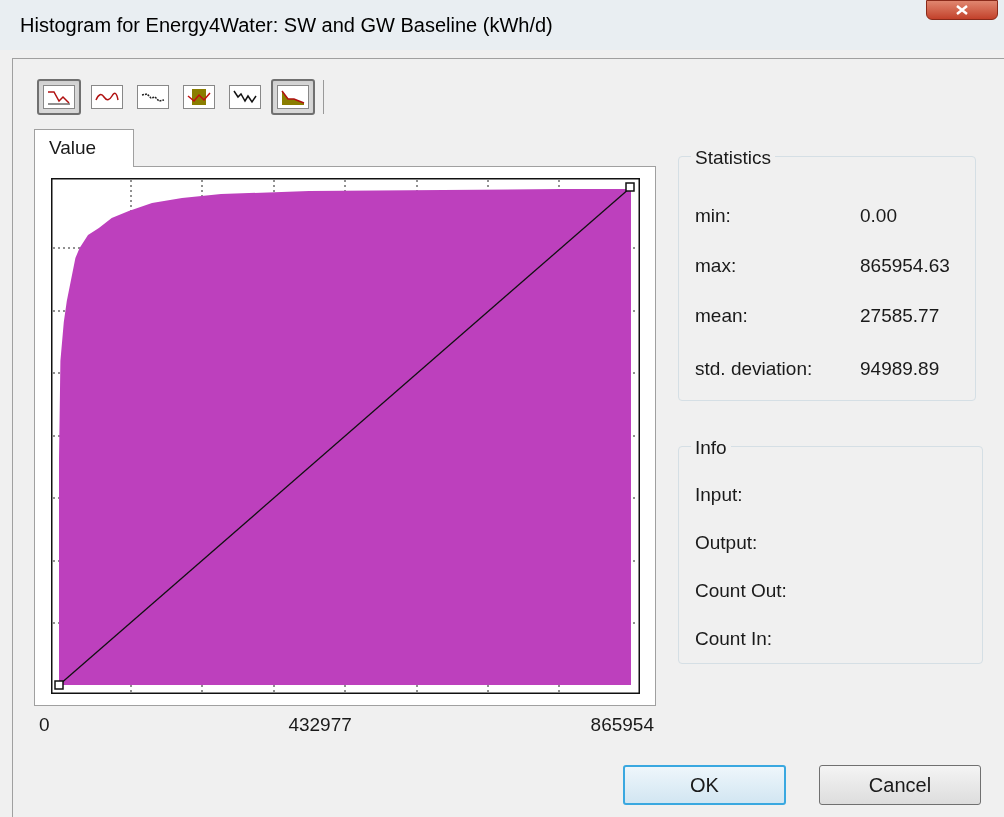 Image resolution: width=1004 pixels, height=817 pixels. I want to click on axis-label: 0, so click(44, 725).